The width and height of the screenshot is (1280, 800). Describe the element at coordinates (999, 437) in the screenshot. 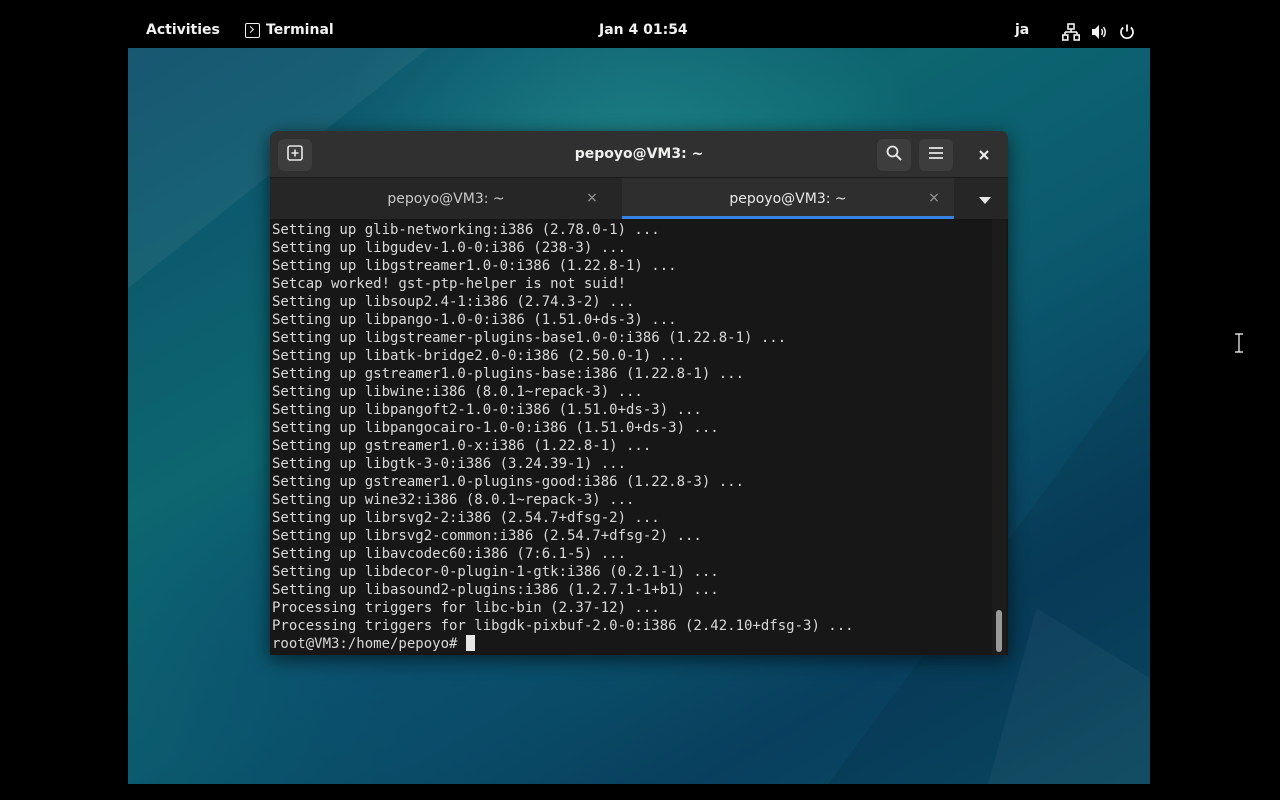

I see `scrollbar-track` at that location.